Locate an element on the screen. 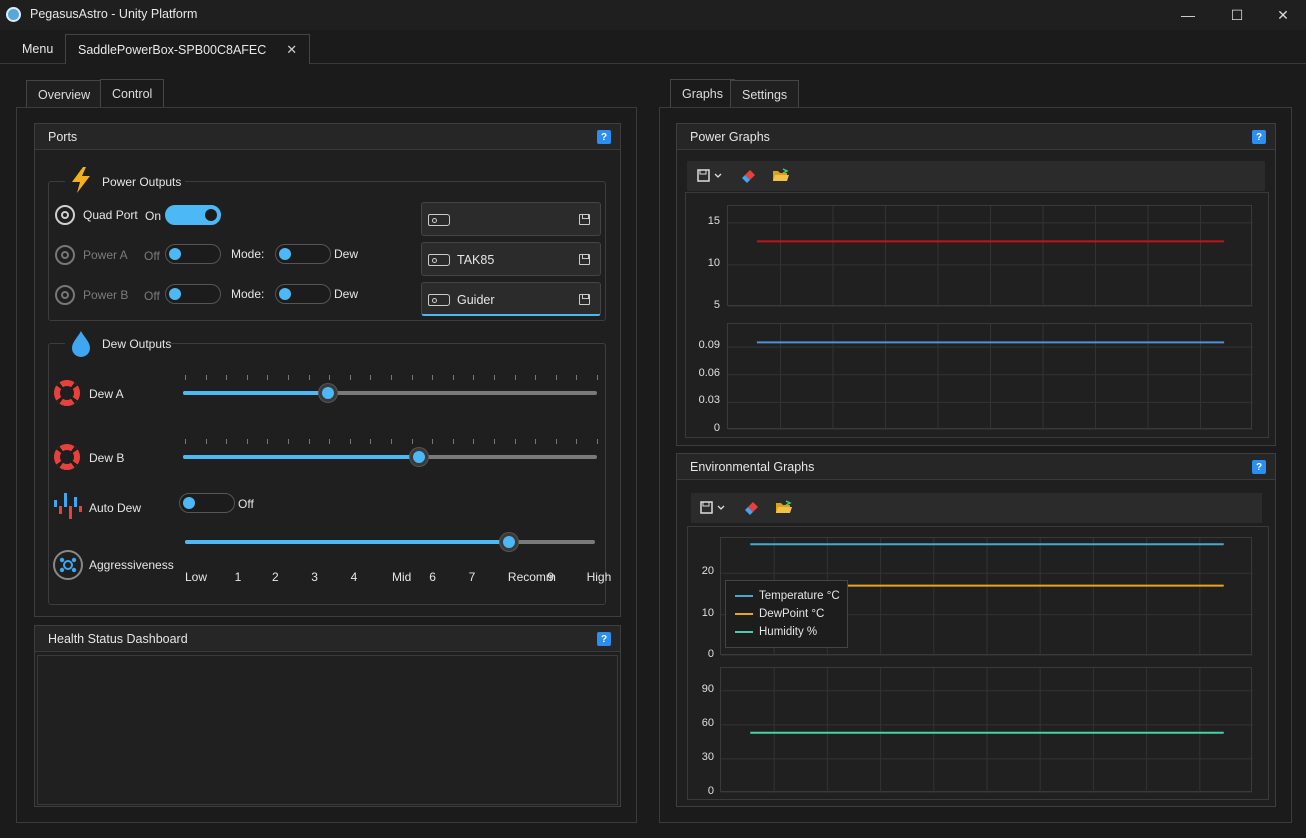 The width and height of the screenshot is (1306, 838). quad-port-name-field is located at coordinates (511, 219).